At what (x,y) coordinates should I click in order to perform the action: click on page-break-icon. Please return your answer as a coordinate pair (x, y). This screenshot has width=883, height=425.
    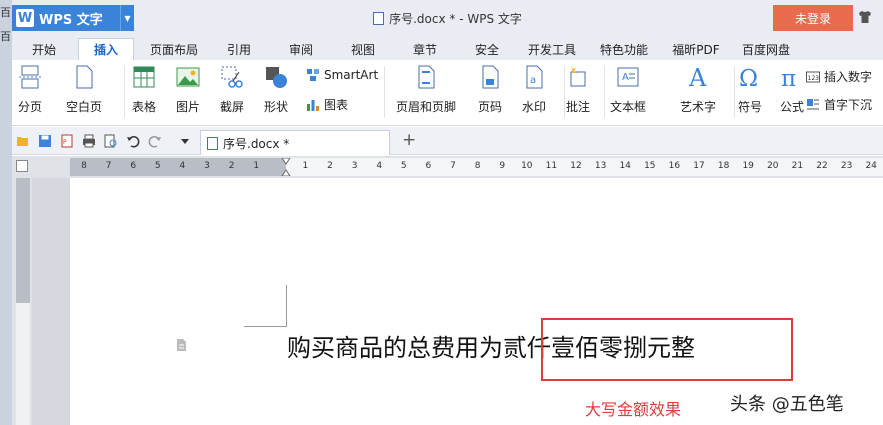
    Looking at the image, I should click on (30, 77).